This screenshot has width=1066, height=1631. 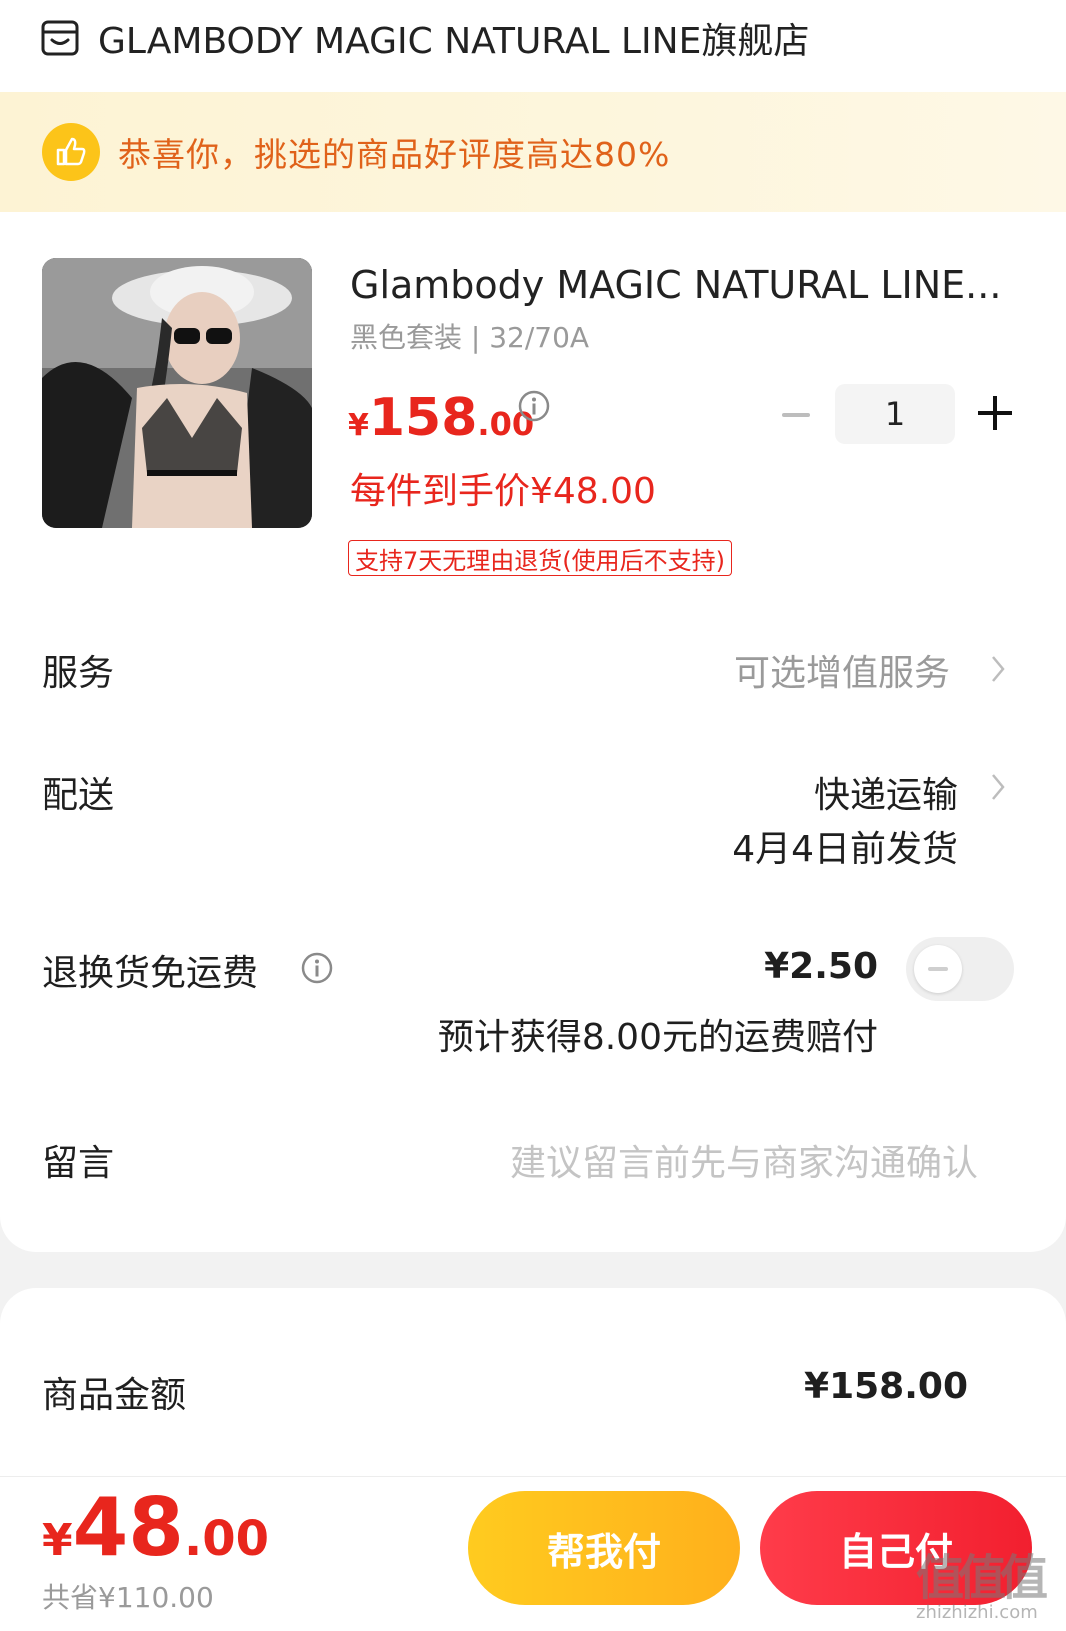 What do you see at coordinates (604, 1548) in the screenshot?
I see `help-pay-button: 帮我付` at bounding box center [604, 1548].